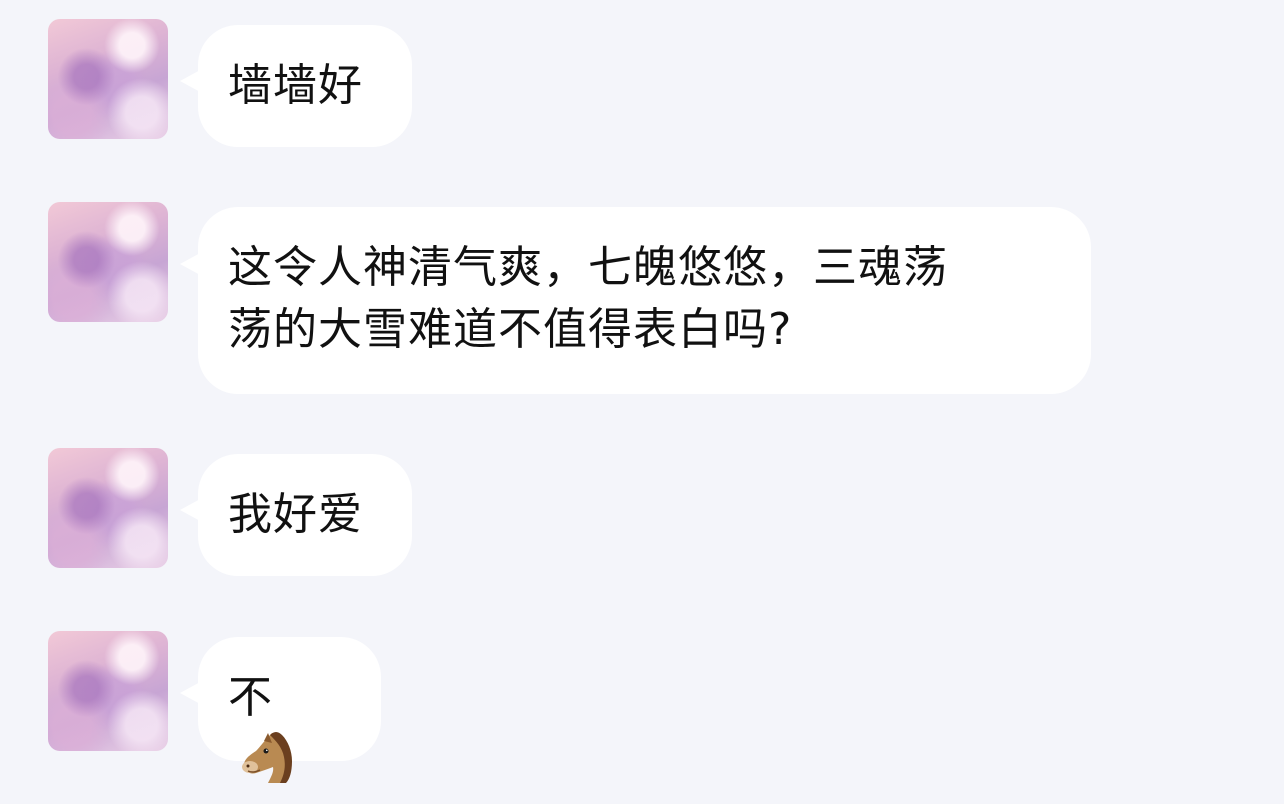 The image size is (1284, 804). What do you see at coordinates (250, 697) in the screenshot?
I see `message-text: 不` at bounding box center [250, 697].